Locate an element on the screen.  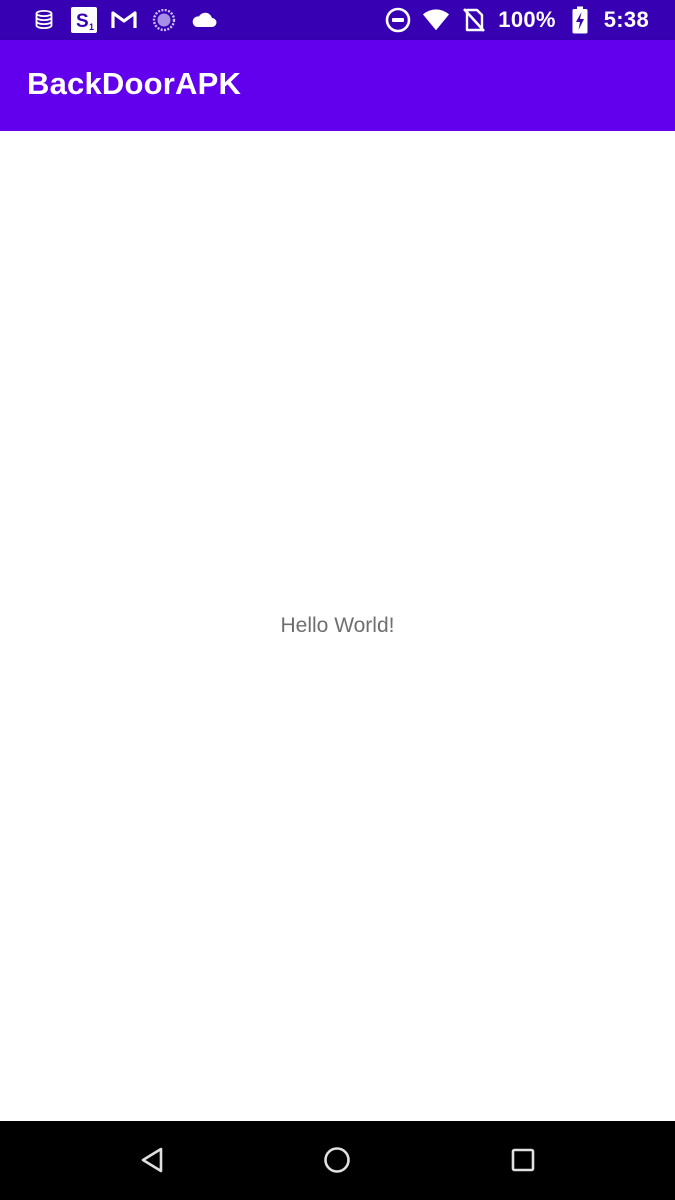
no-sim-icon is located at coordinates (474, 20).